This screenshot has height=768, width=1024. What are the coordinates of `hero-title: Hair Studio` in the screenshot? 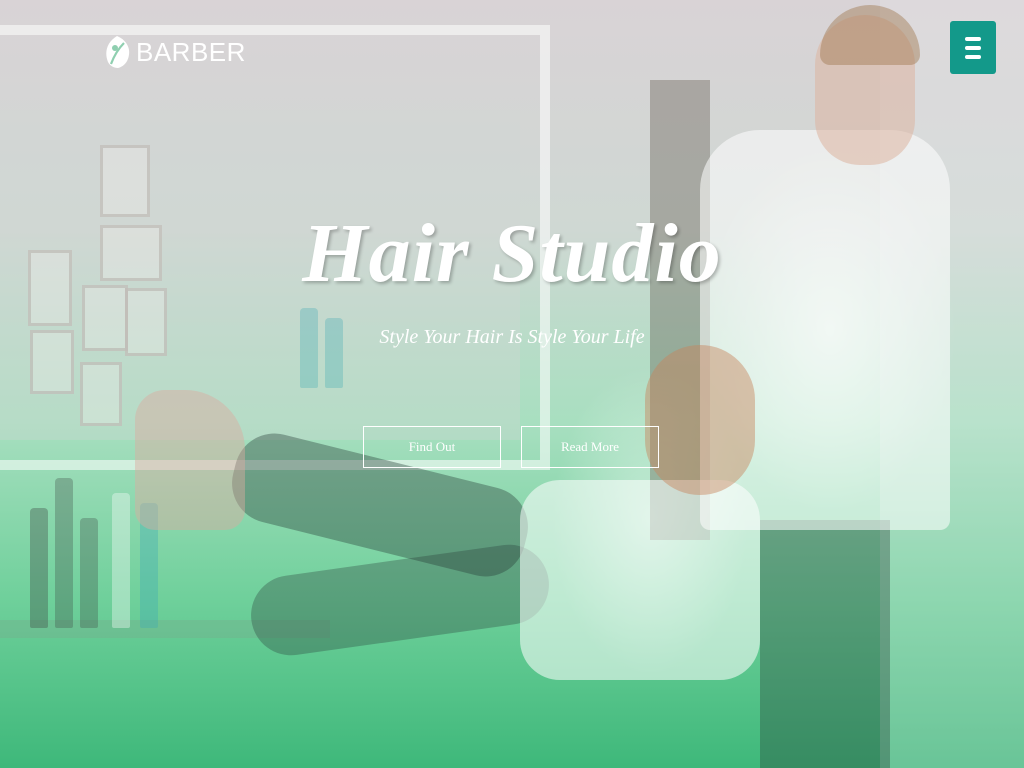 It's located at (512, 253).